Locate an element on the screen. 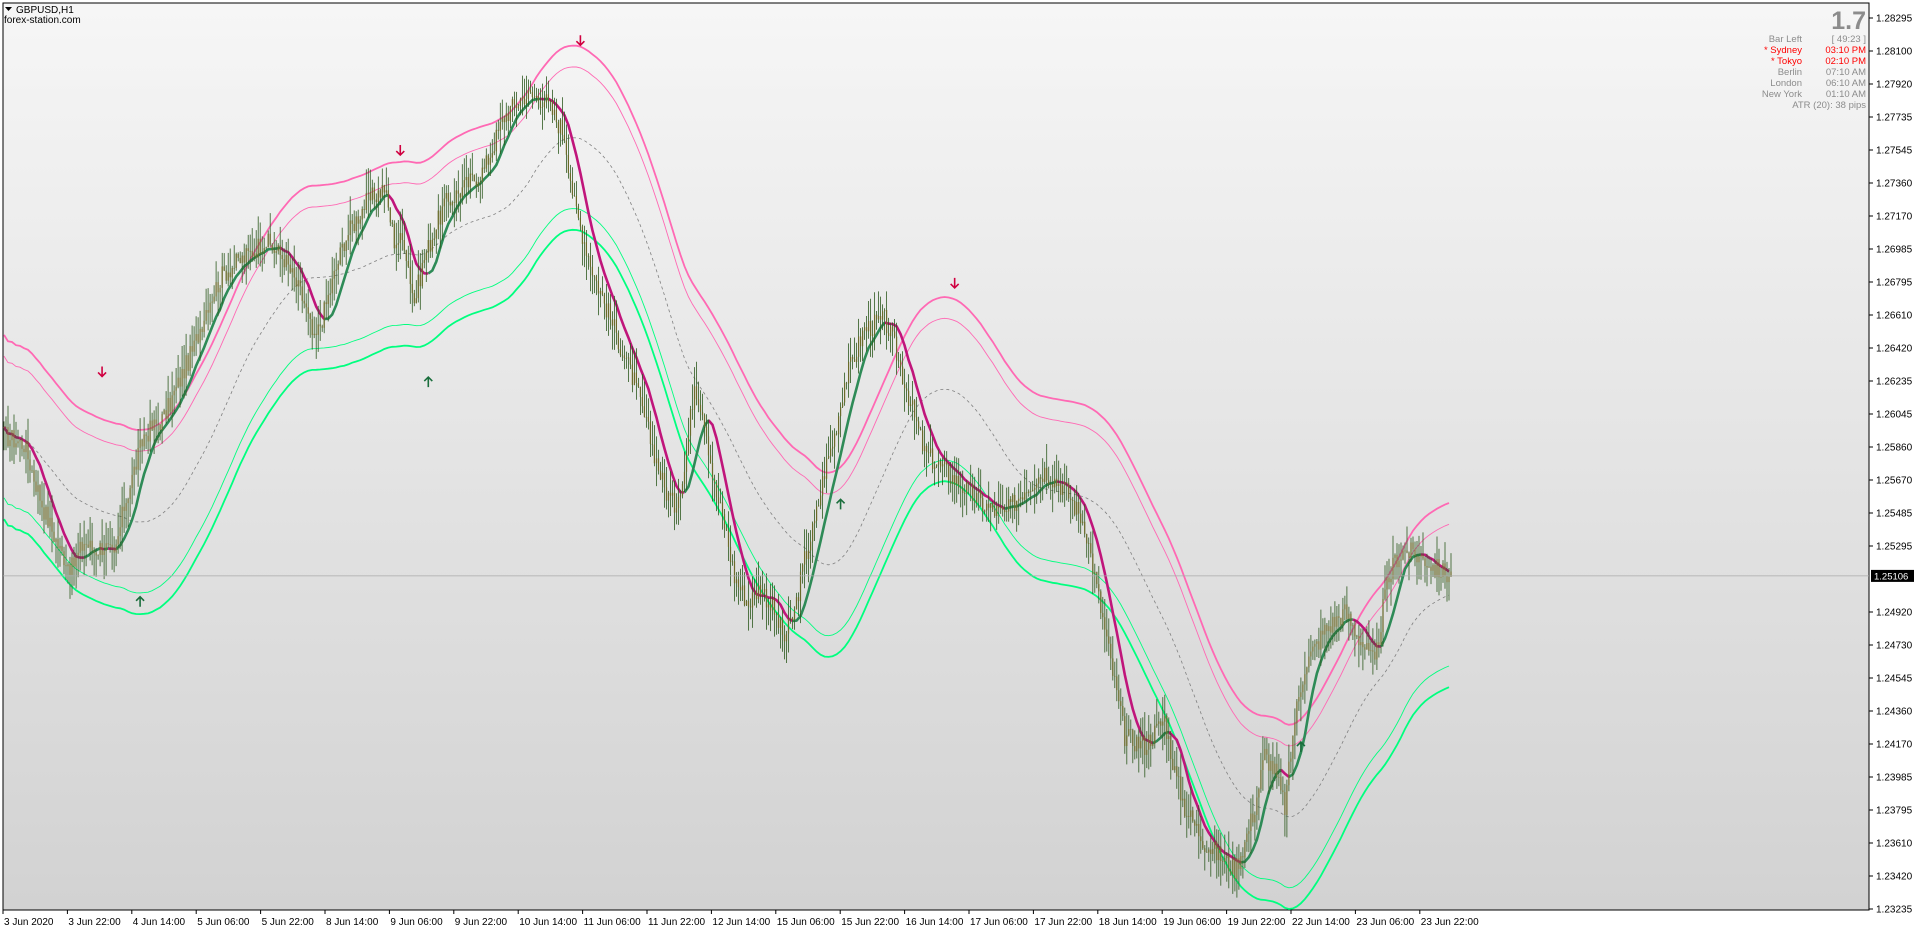 This screenshot has height=938, width=1916. y-tick-label: 1.26420 is located at coordinates (1894, 349).